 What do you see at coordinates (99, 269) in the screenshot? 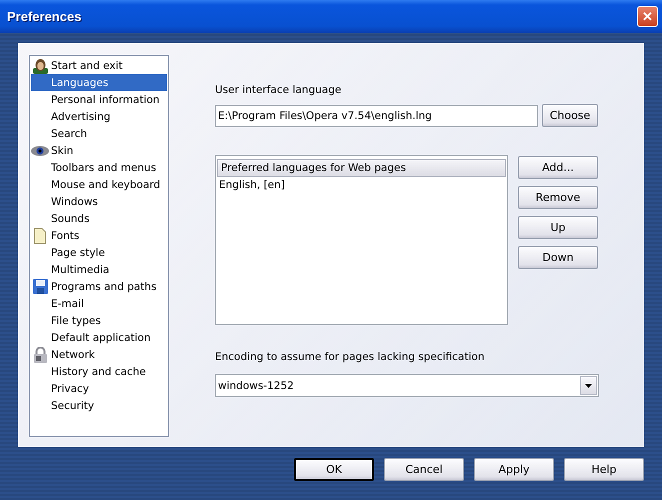
I see `category-item: Multimedia` at bounding box center [99, 269].